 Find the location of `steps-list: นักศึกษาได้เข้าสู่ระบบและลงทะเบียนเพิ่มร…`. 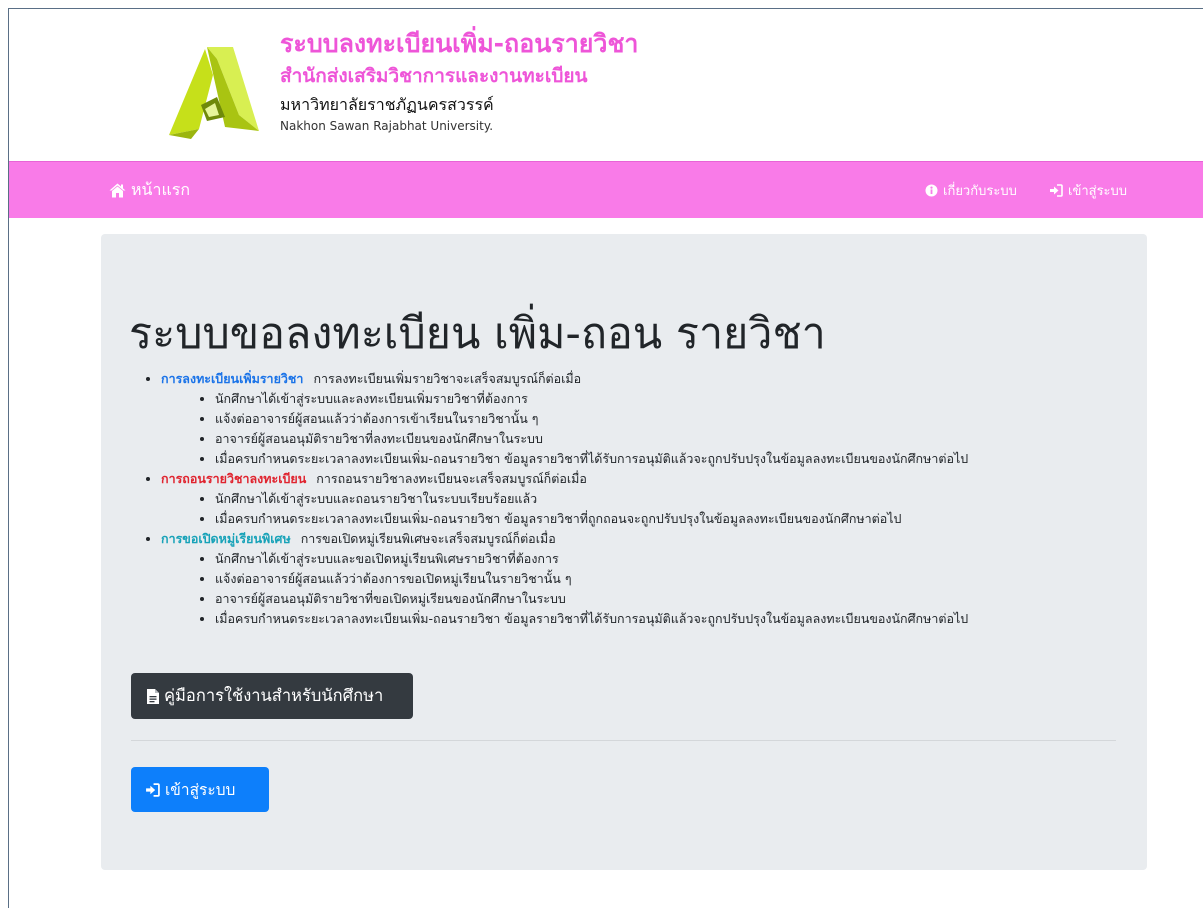

steps-list: นักศึกษาได้เข้าสู่ระบบและลงทะเบียนเพิ่มร… is located at coordinates (651, 429).